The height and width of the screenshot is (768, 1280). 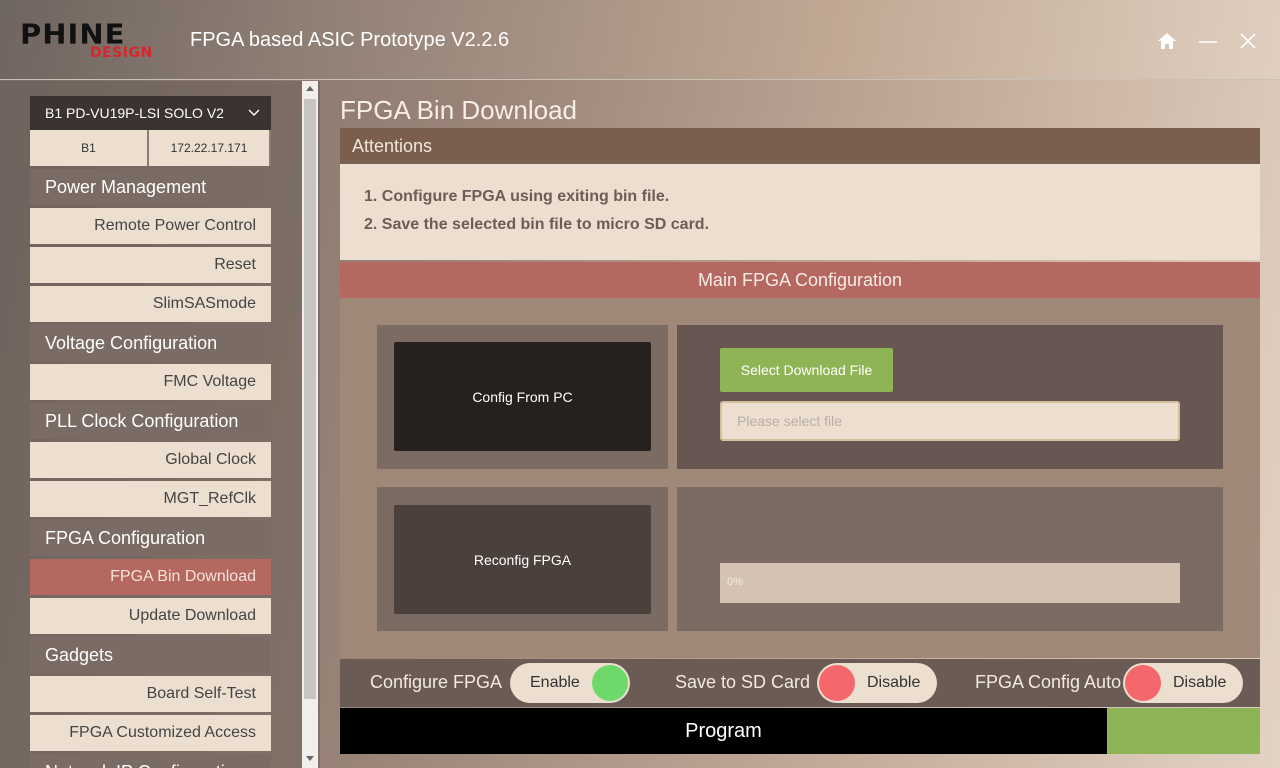 What do you see at coordinates (735, 582) in the screenshot?
I see `progress-label: 0%` at bounding box center [735, 582].